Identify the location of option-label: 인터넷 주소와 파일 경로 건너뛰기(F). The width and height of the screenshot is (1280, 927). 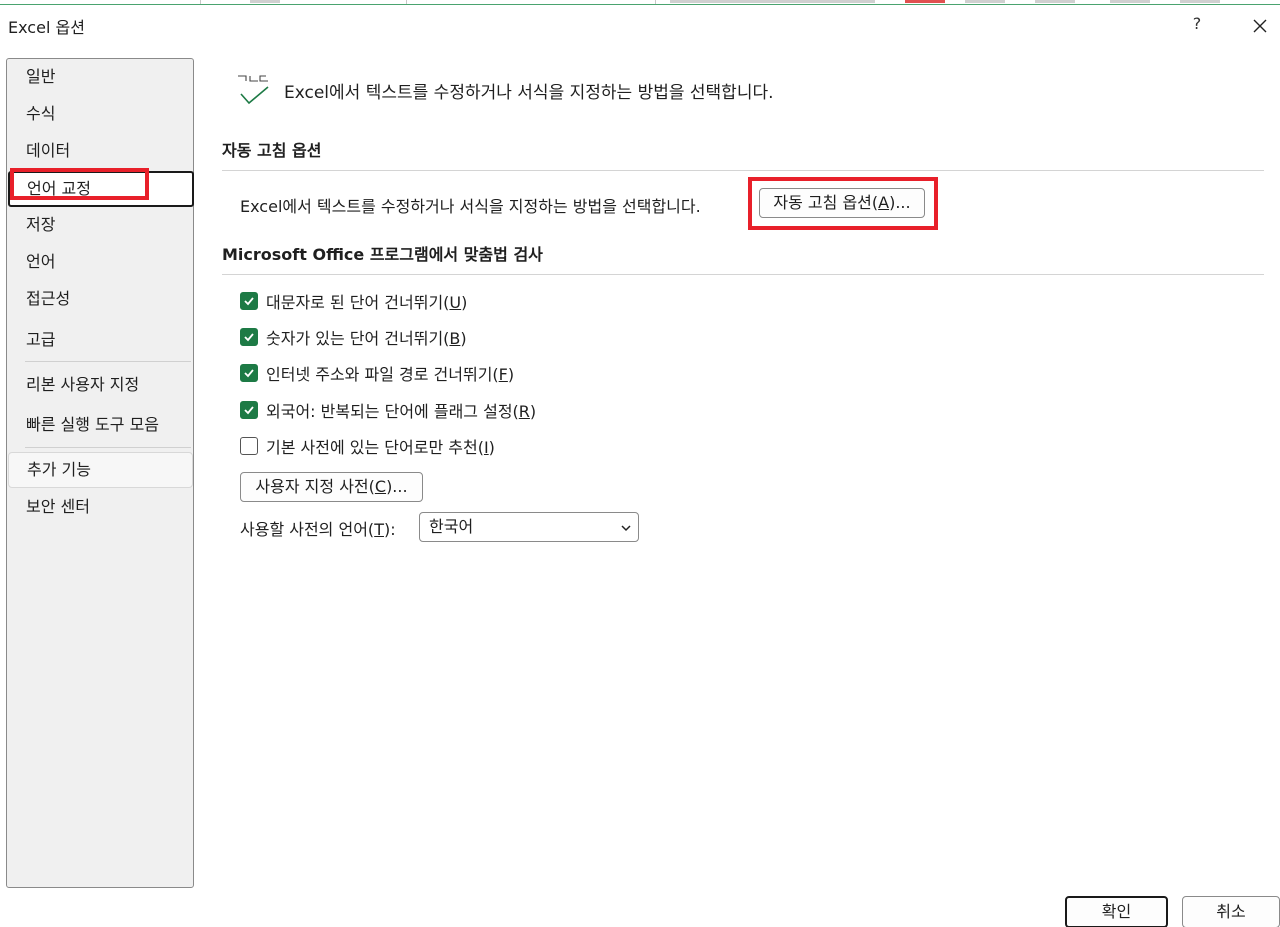
(390, 374).